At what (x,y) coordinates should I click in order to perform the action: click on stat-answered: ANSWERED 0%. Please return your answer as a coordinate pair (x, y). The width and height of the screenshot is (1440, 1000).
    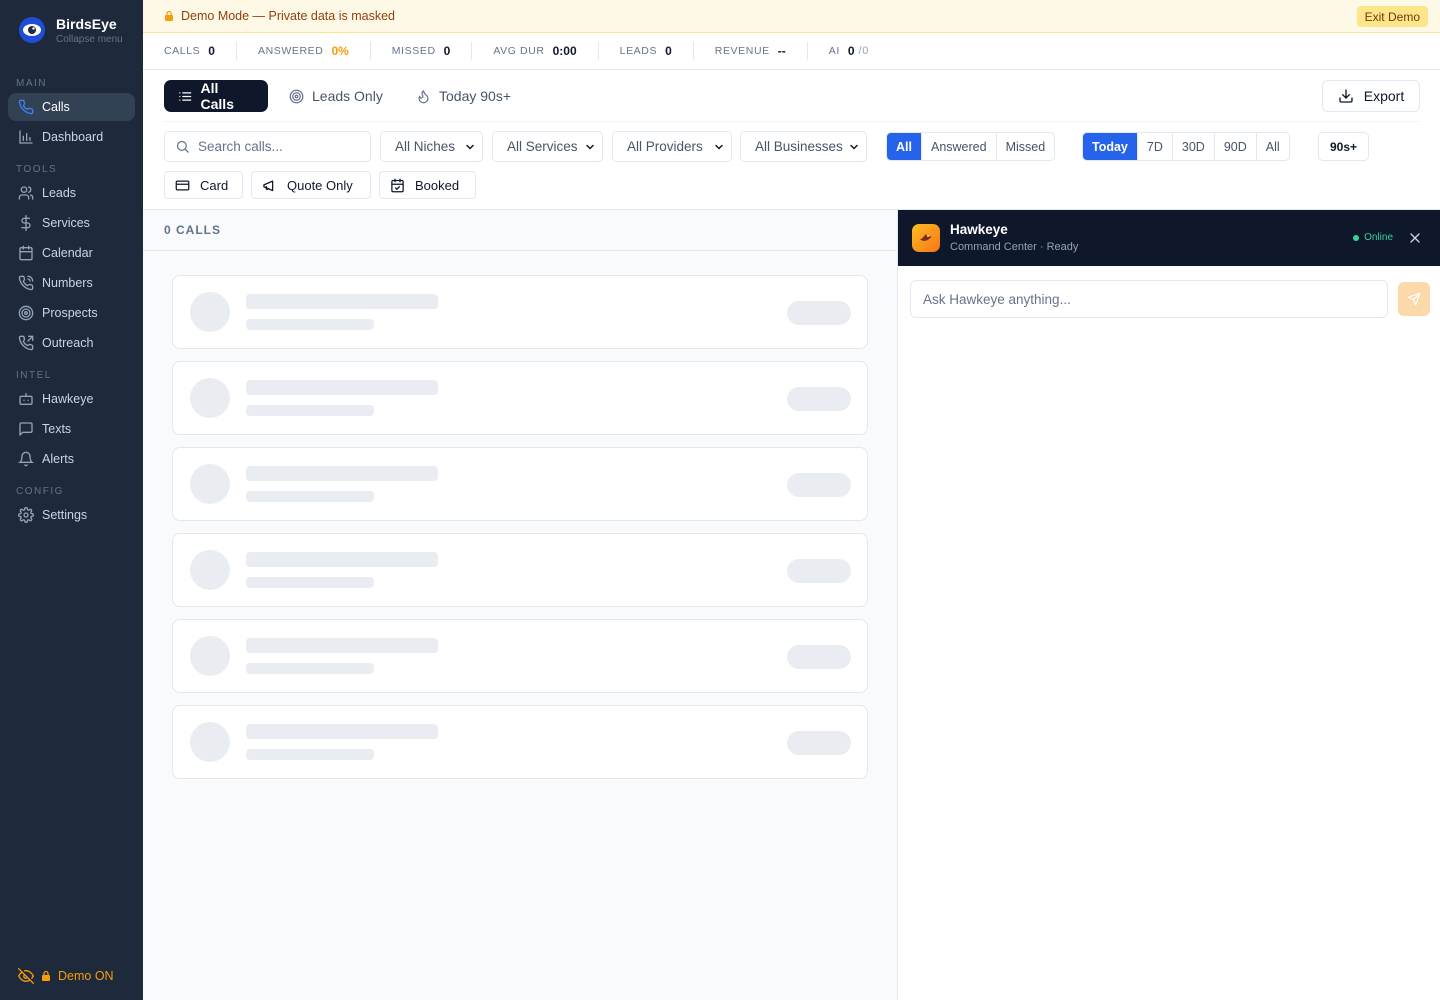
    Looking at the image, I should click on (304, 51).